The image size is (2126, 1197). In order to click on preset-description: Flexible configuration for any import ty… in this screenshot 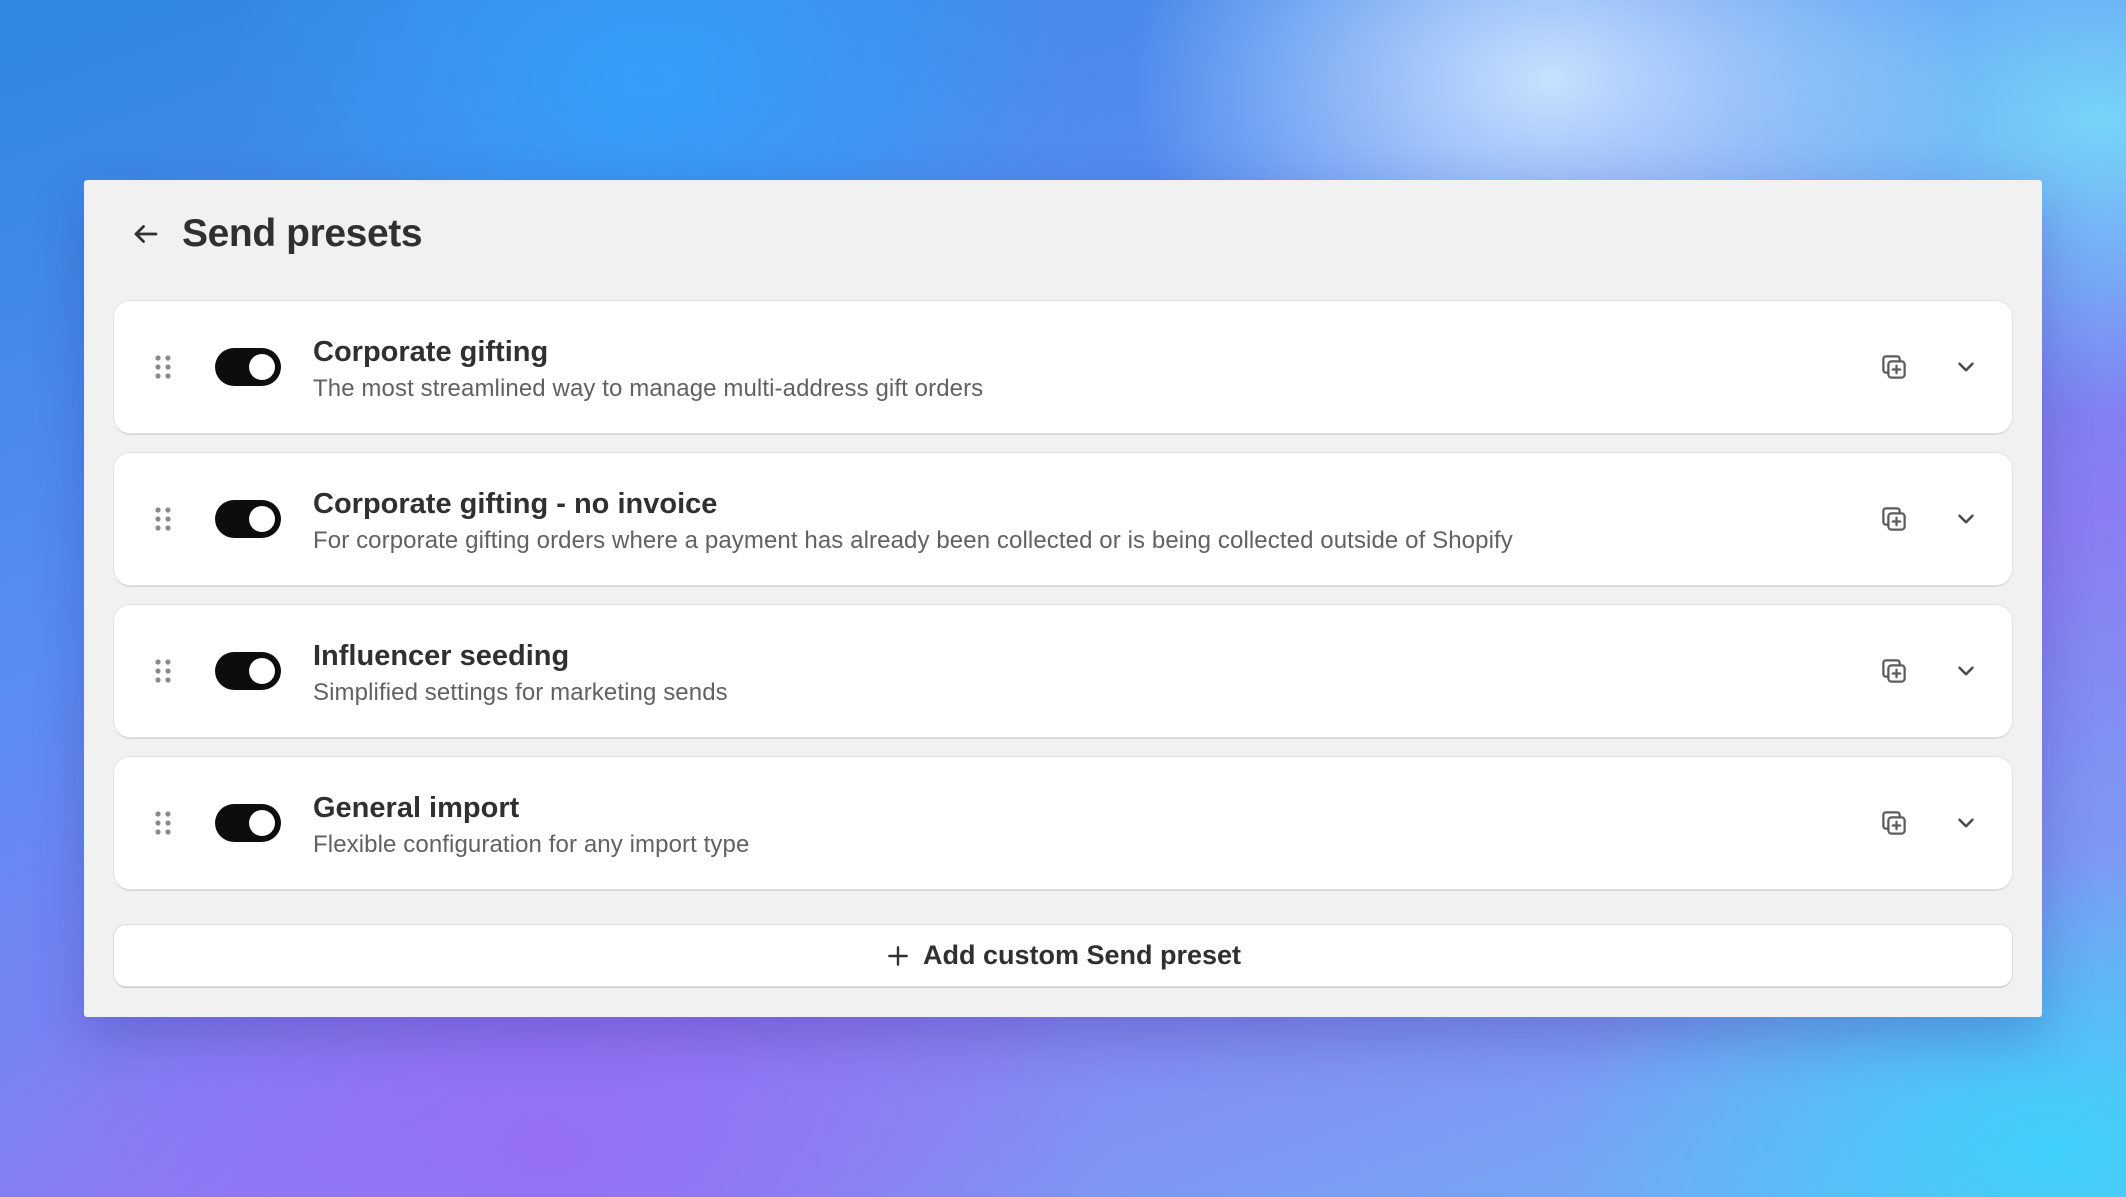, I will do `click(531, 844)`.